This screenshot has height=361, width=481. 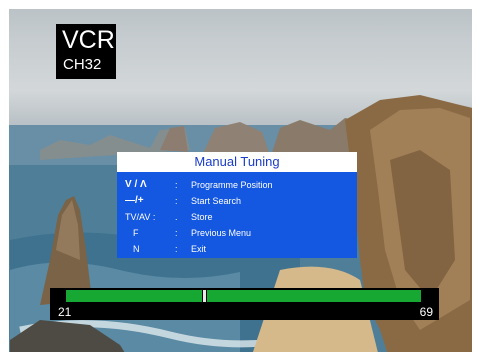 What do you see at coordinates (199, 249) in the screenshot?
I see `menu-item-label: Exit` at bounding box center [199, 249].